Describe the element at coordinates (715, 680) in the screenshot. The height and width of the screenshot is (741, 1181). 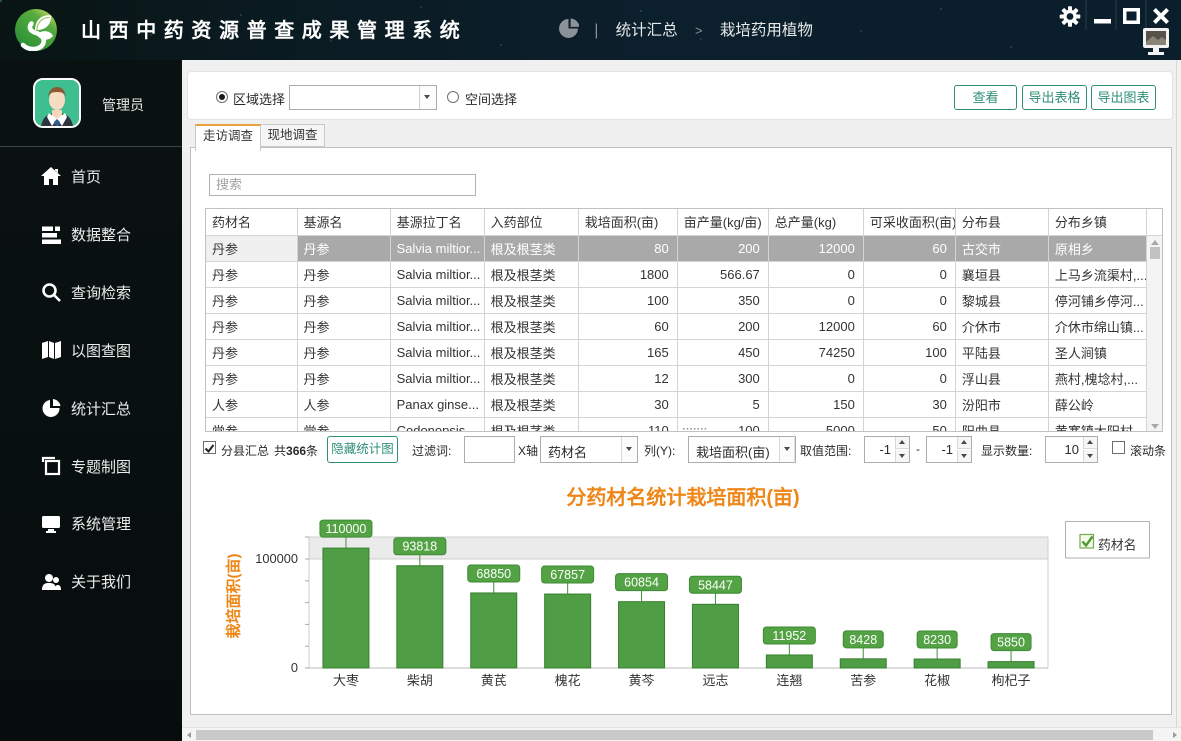
I see `svg-text: 远志` at that location.